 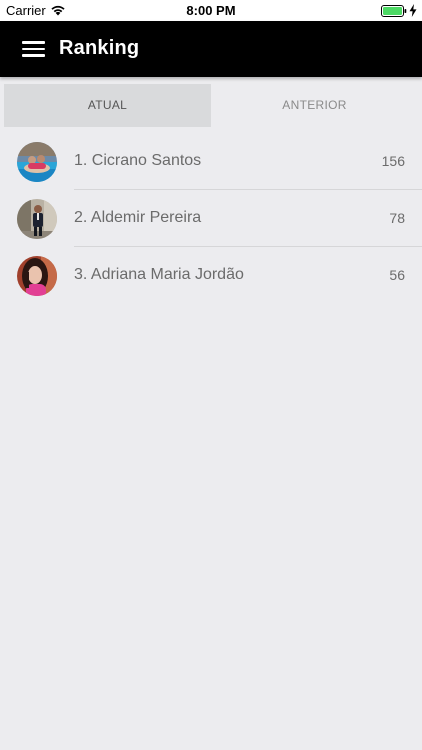 I want to click on tab-bar: ATUAL ANTERIOR, so click(x=211, y=105).